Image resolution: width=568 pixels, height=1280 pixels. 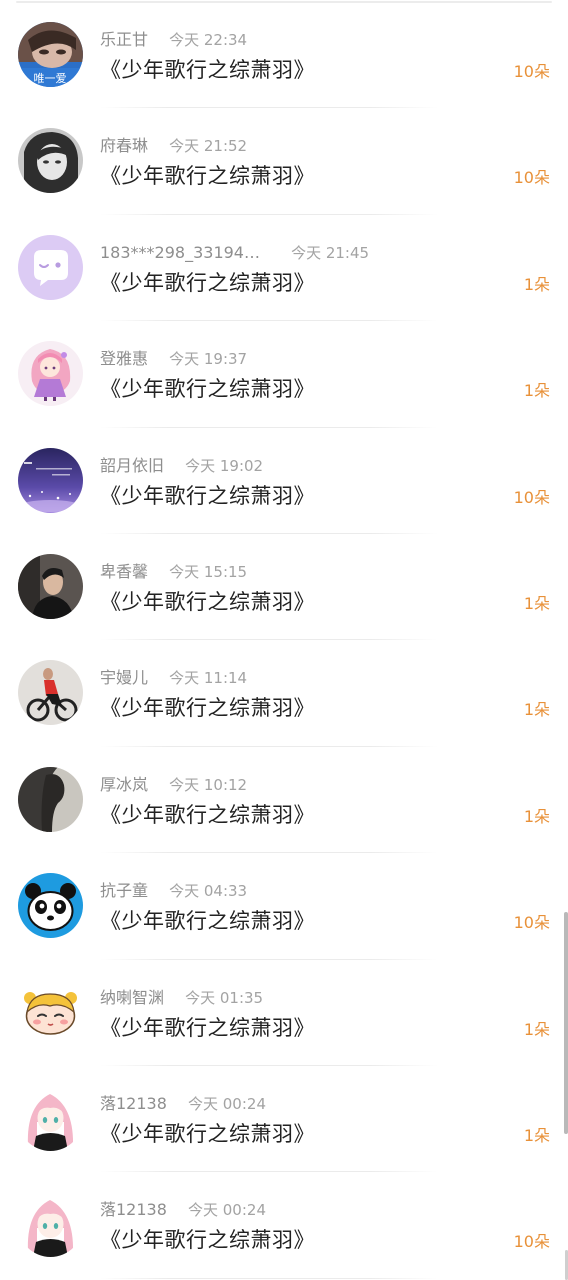 I want to click on anime-princess-icon, so click(x=50, y=374).